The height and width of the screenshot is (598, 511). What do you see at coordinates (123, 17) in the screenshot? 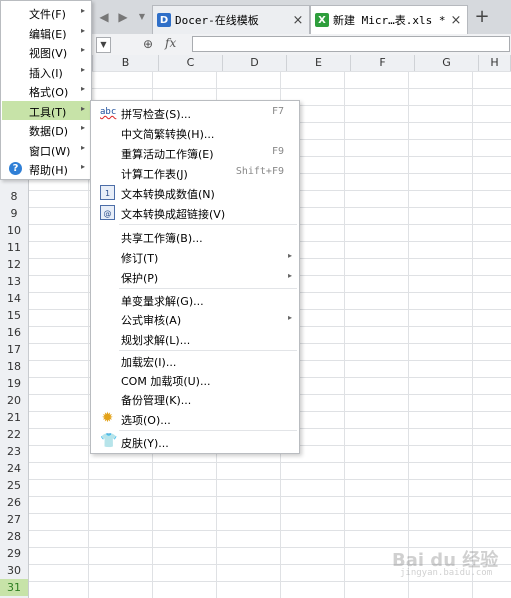
I see `forward-icon: ▶` at bounding box center [123, 17].